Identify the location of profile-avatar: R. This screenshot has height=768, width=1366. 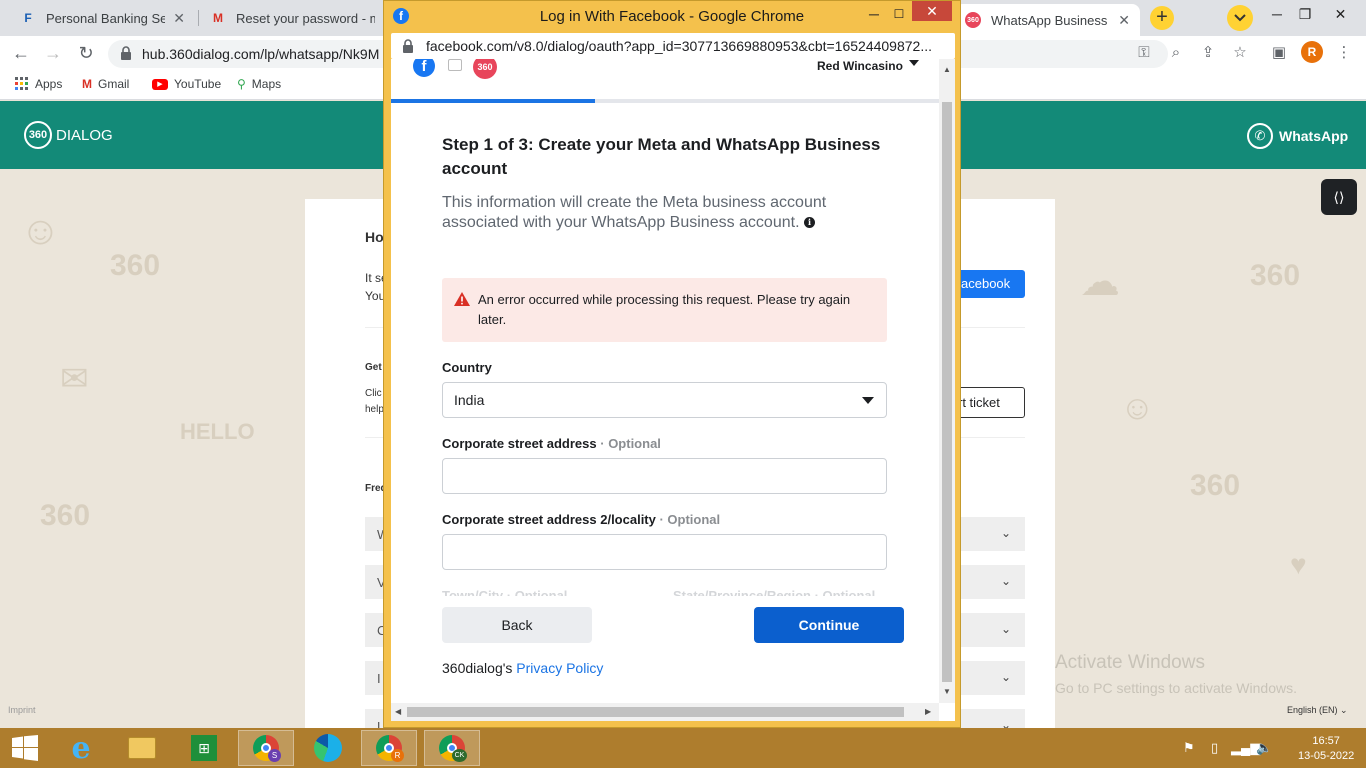
(1312, 52).